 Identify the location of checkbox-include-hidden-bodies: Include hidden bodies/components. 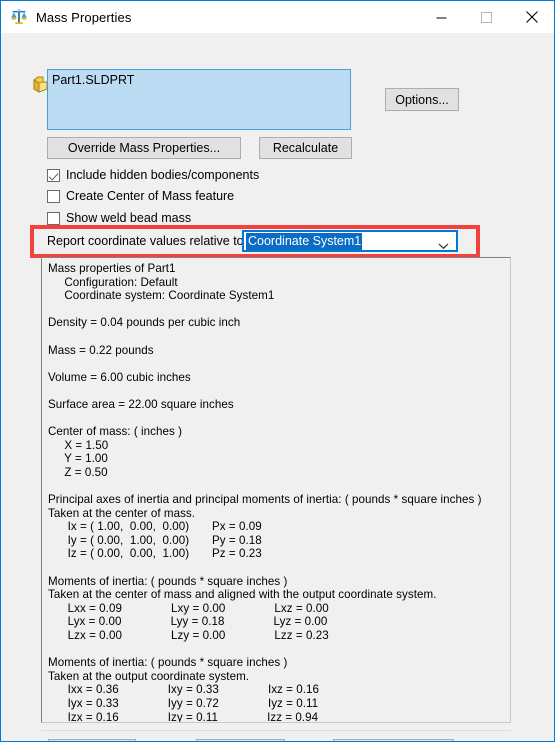
(153, 175).